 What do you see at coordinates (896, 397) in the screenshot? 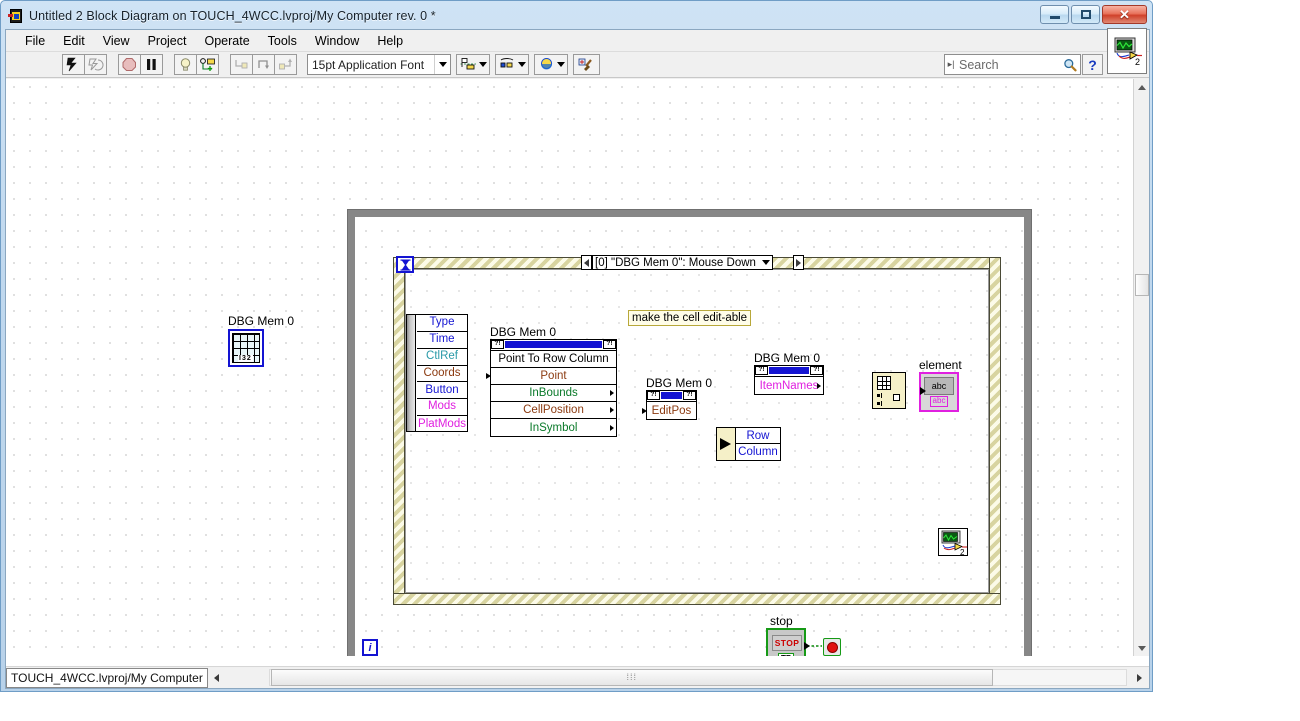
I see `index-array-output` at bounding box center [896, 397].